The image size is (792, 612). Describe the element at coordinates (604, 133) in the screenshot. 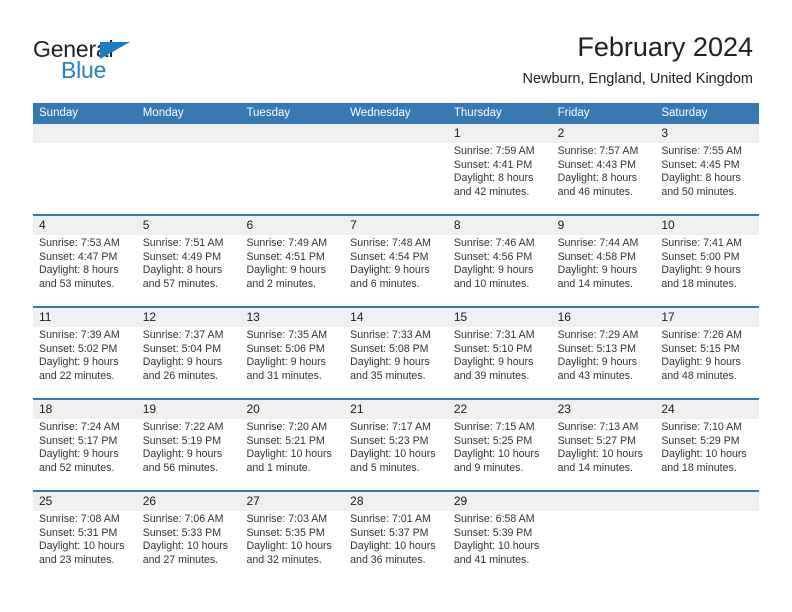

I see `day-number: 2` at that location.